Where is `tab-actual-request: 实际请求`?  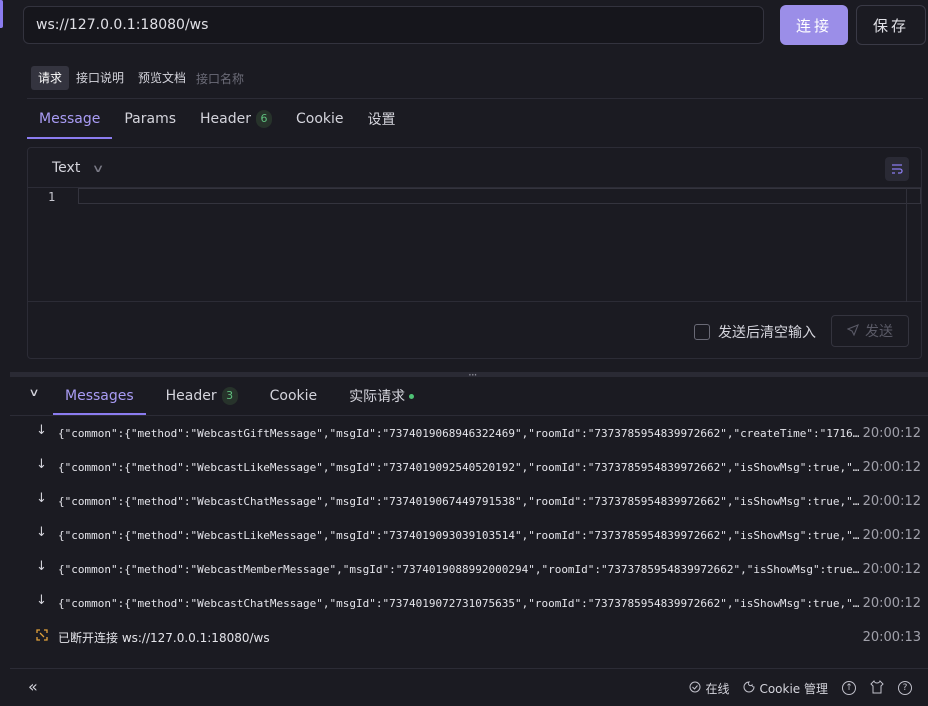
tab-actual-request: 实际请求 is located at coordinates (381, 396).